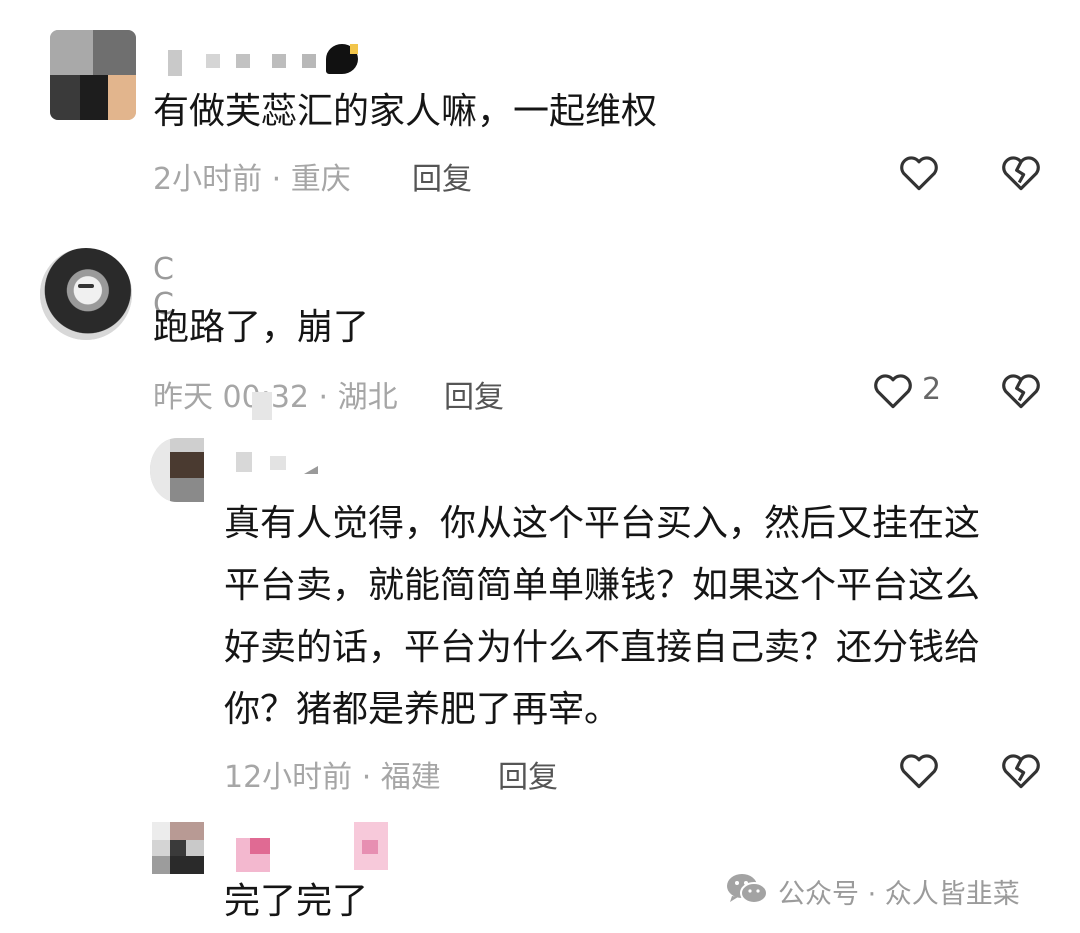 This screenshot has width=1080, height=933. Describe the element at coordinates (275, 397) in the screenshot. I see `comment-meta: 昨天 00:32 · 湖北` at that location.